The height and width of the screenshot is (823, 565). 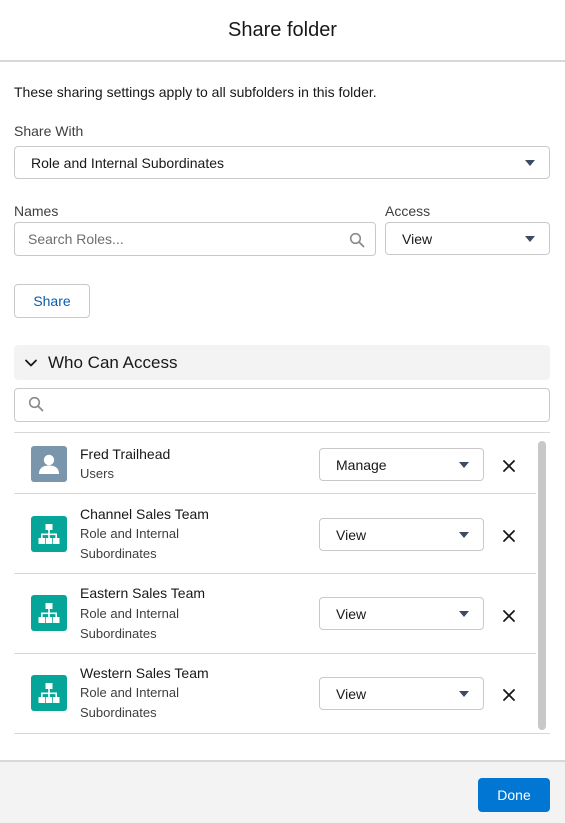 What do you see at coordinates (282, 162) in the screenshot?
I see `share-with-select: Role and Internal Subordinates` at bounding box center [282, 162].